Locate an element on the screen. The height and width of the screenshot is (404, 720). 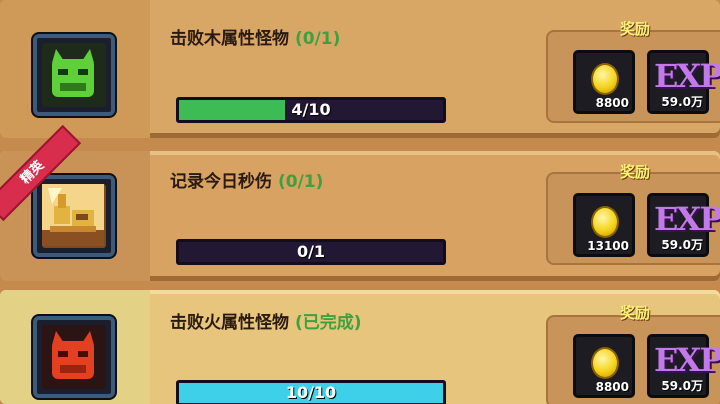
golden-knight-icon is located at coordinates (74, 216).